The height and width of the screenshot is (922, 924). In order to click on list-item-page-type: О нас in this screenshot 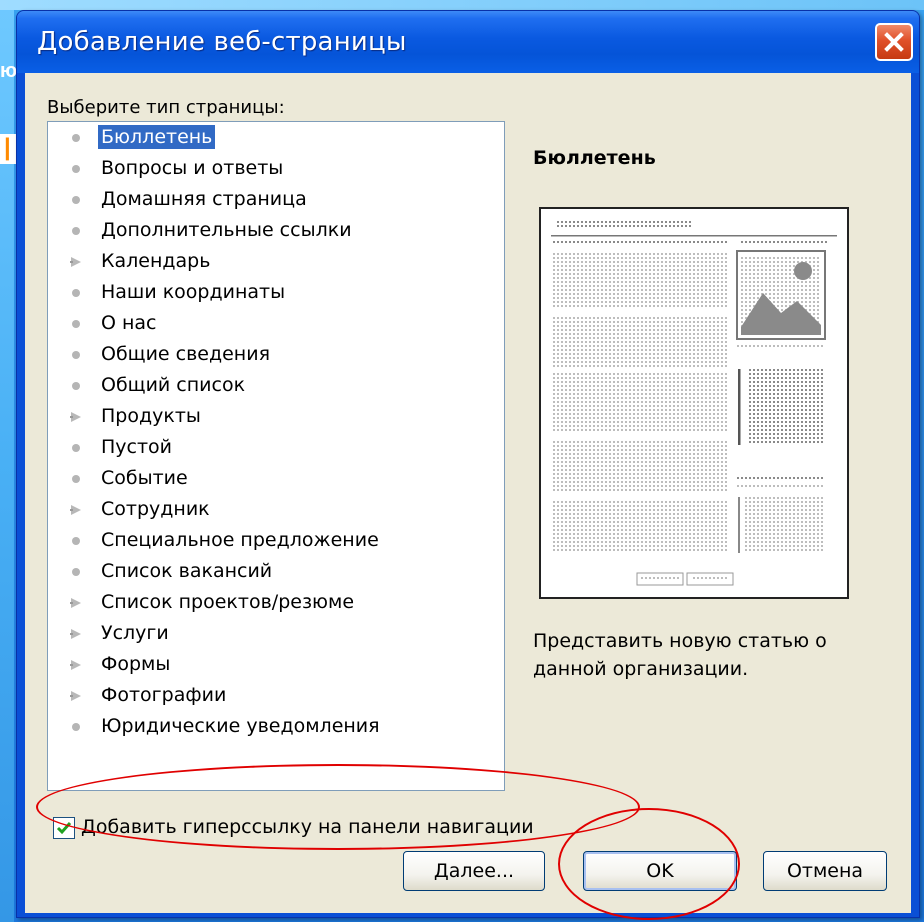, I will do `click(276, 323)`.